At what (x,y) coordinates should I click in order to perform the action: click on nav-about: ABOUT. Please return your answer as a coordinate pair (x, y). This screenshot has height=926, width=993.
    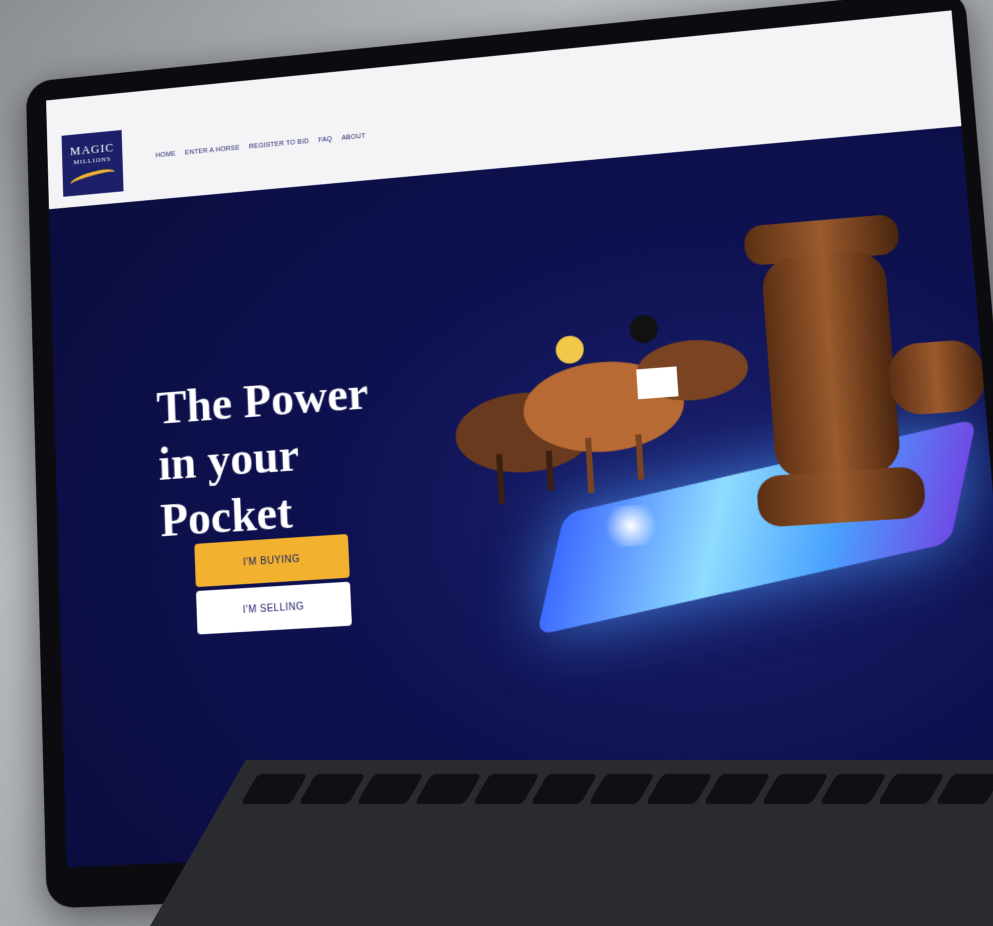
    Looking at the image, I should click on (353, 137).